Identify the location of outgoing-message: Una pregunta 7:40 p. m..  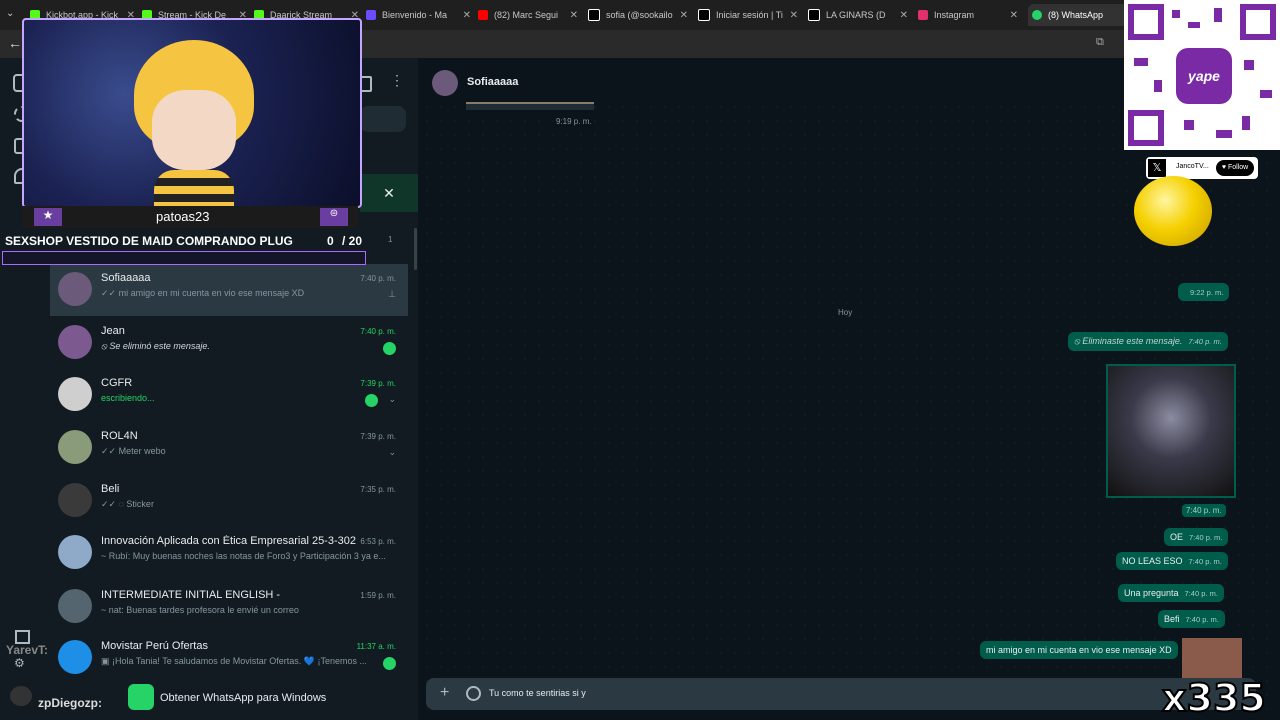
(1171, 593).